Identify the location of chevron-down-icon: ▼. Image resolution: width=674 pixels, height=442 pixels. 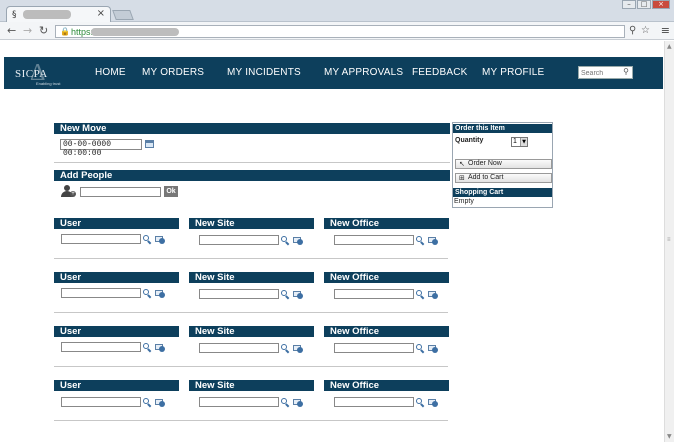
(523, 142).